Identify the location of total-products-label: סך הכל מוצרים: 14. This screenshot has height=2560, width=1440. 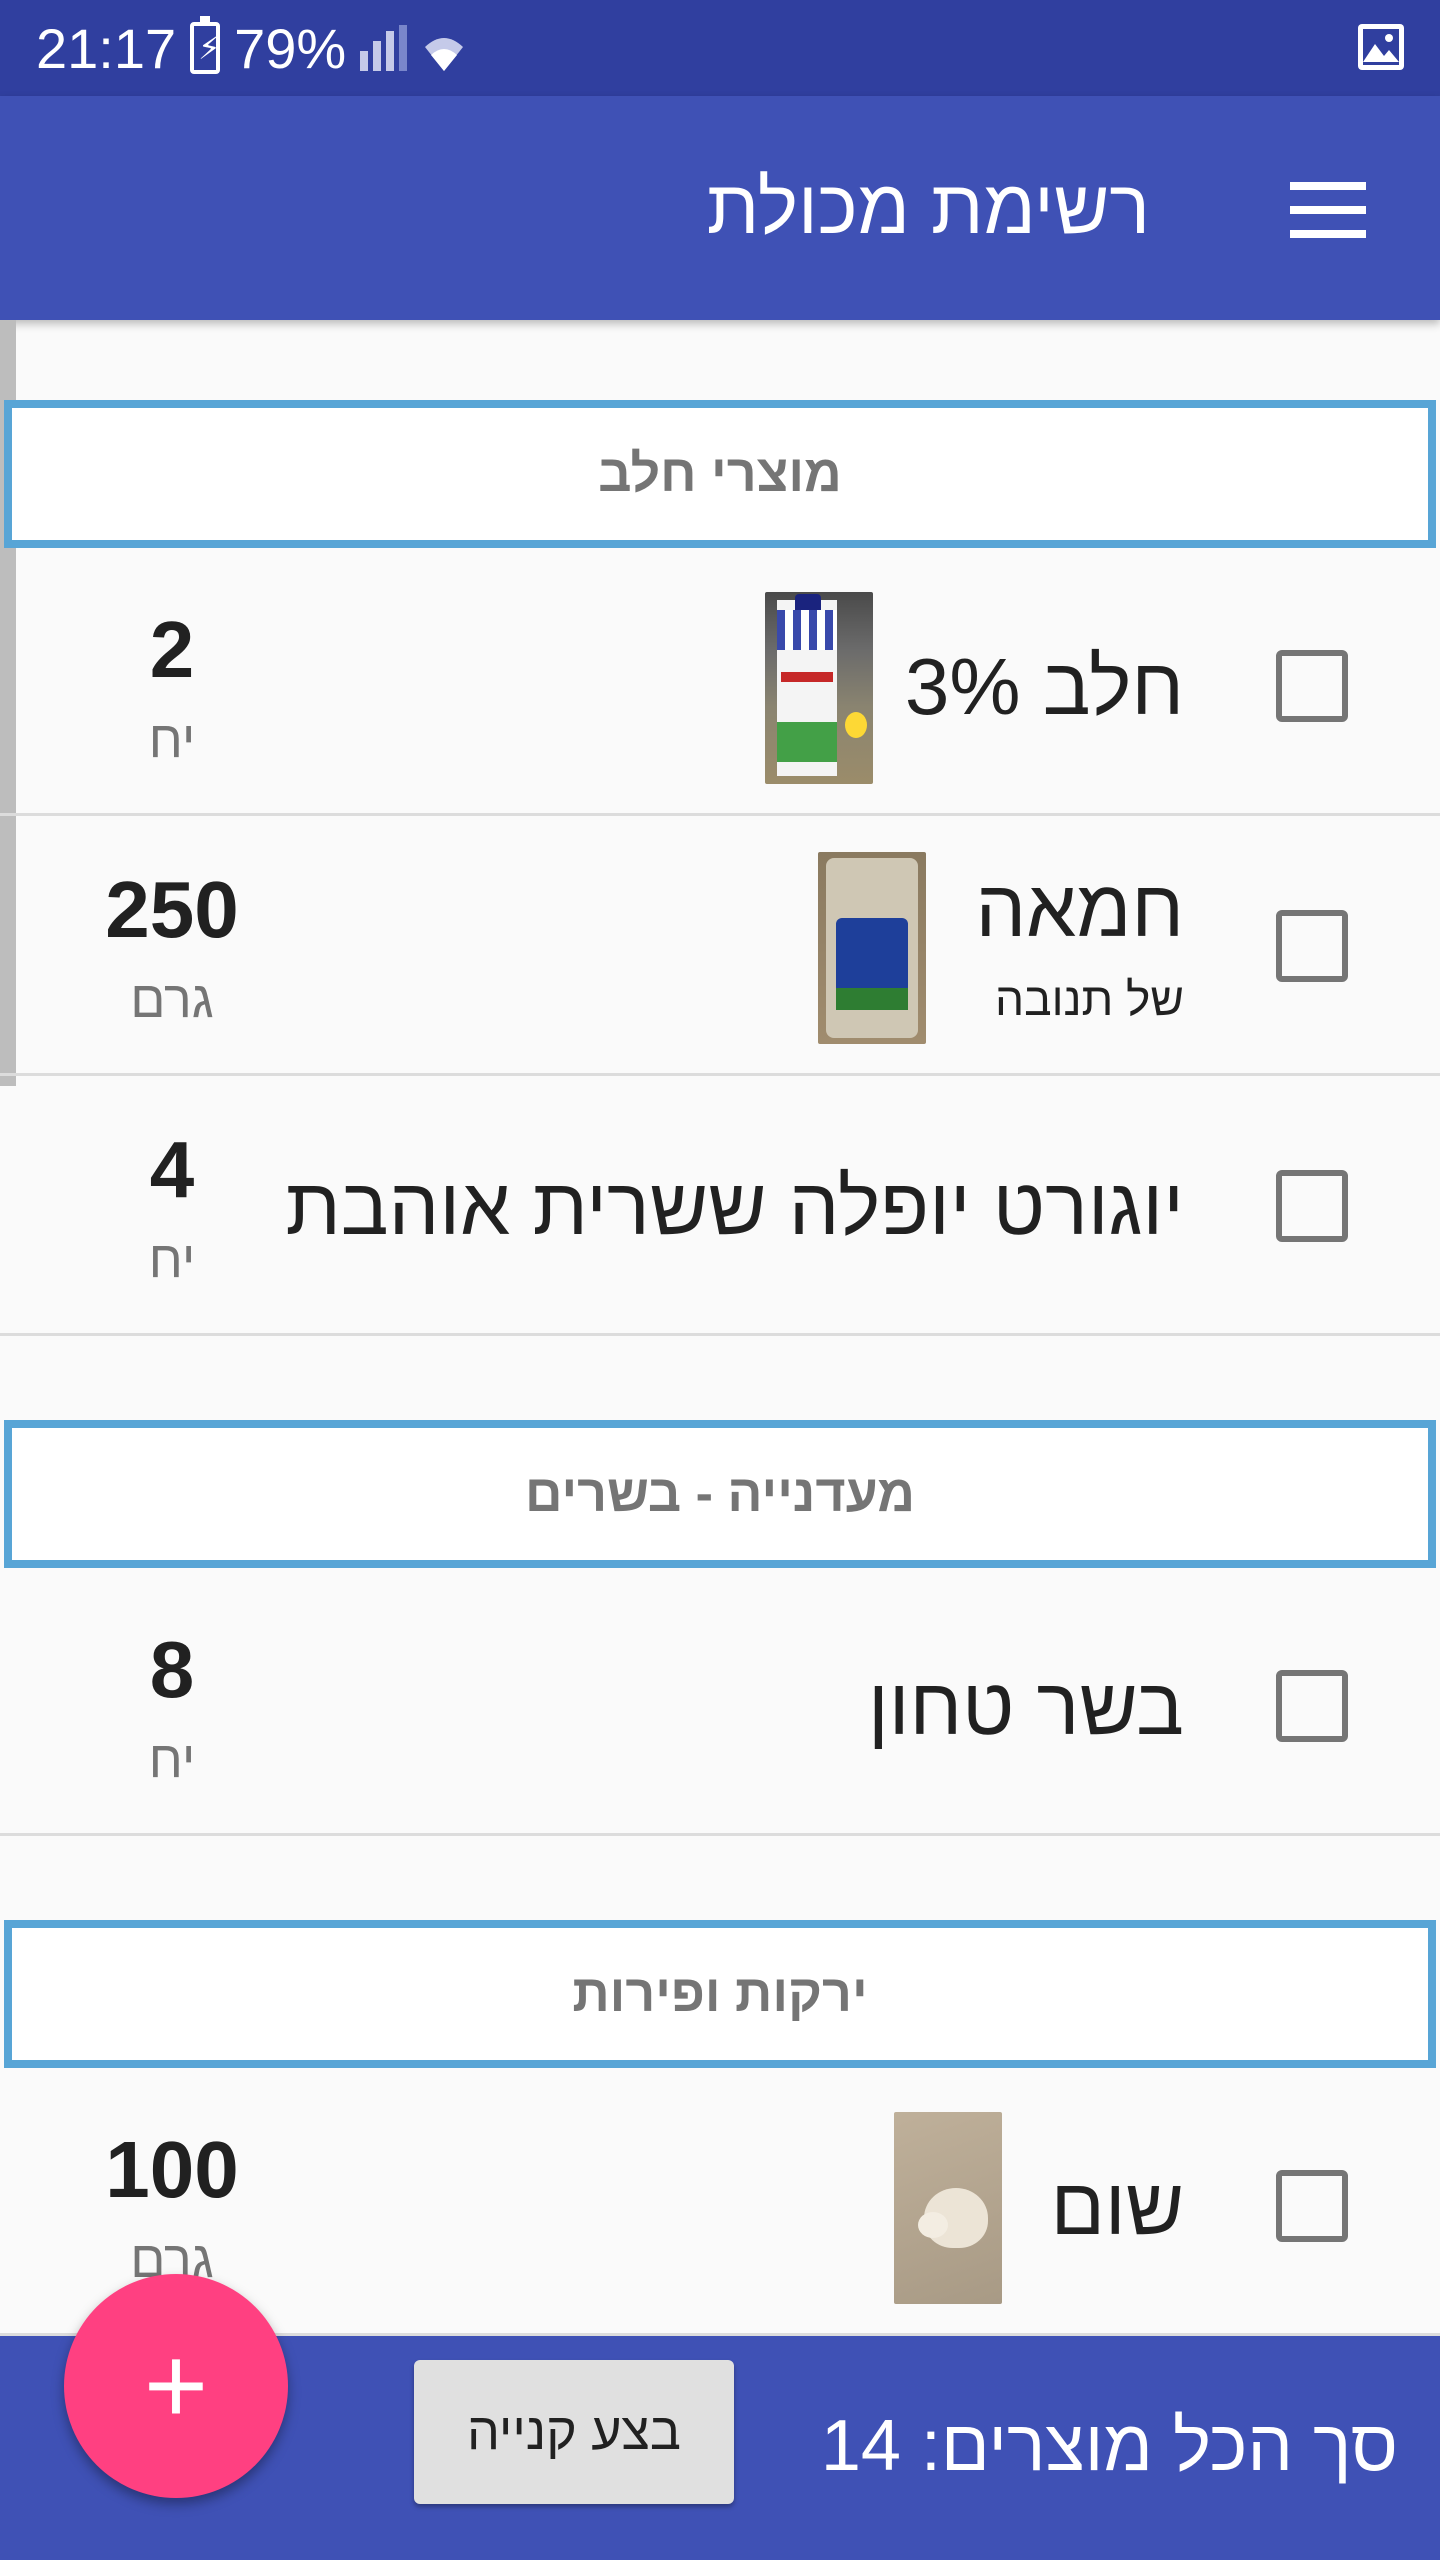
(1109, 2446).